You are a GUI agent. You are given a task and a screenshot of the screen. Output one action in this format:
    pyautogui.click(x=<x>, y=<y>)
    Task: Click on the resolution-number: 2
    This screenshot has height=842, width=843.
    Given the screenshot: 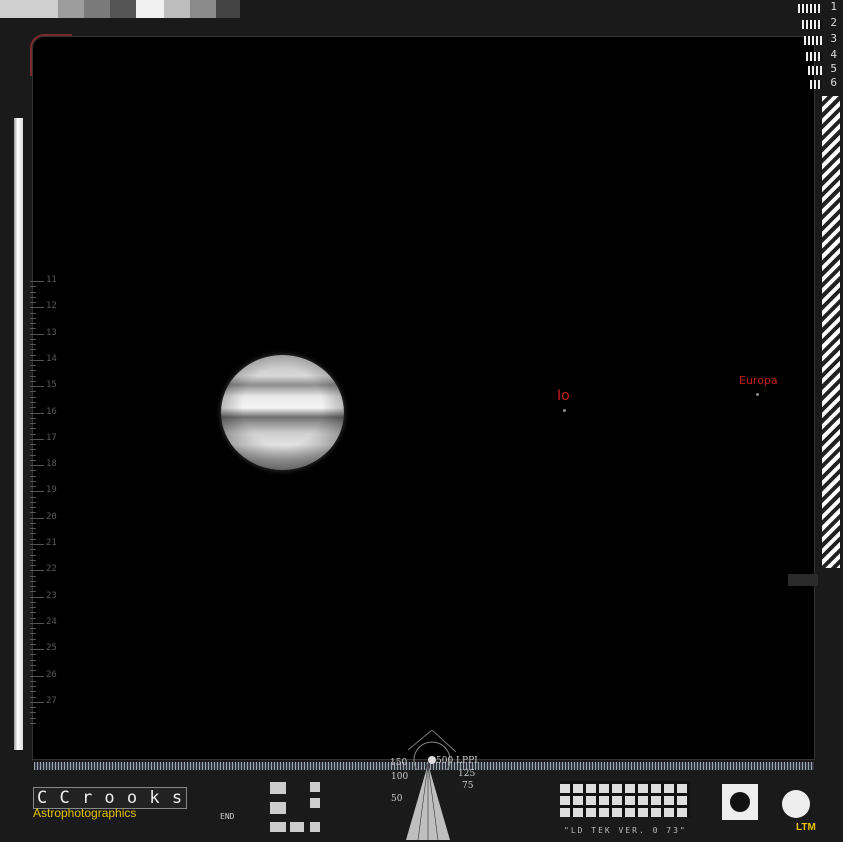 What is the action you would take?
    pyautogui.click(x=833, y=22)
    